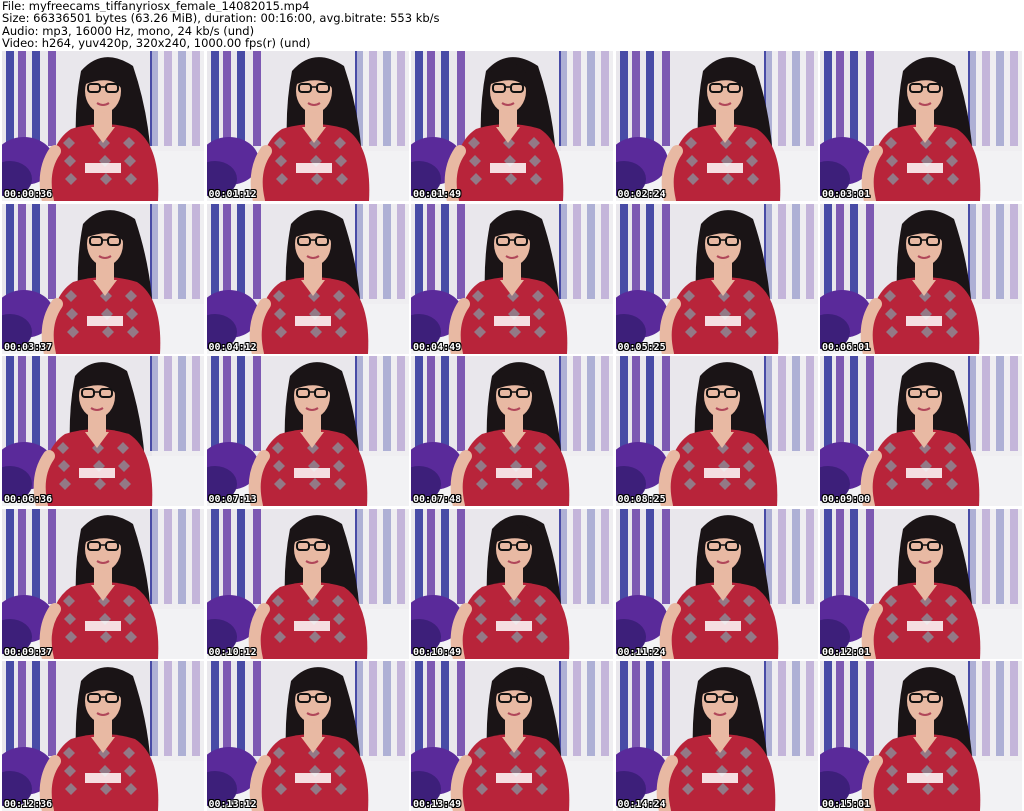  Describe the element at coordinates (232, 499) in the screenshot. I see `frame-timestamp: 00:07:13` at that location.